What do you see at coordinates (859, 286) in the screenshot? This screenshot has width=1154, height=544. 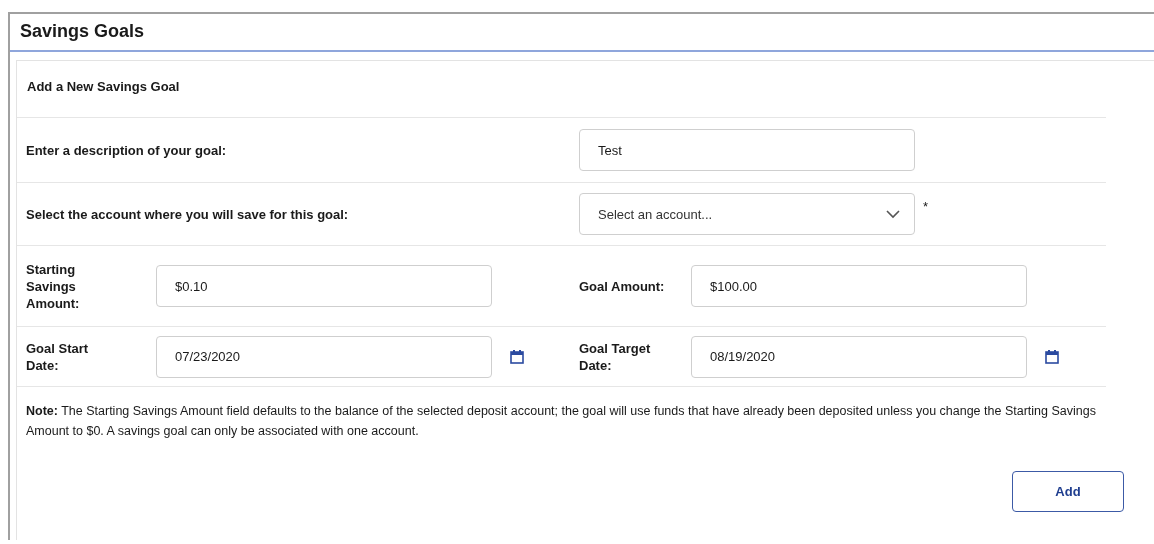 I see `amount-field: $100.00` at bounding box center [859, 286].